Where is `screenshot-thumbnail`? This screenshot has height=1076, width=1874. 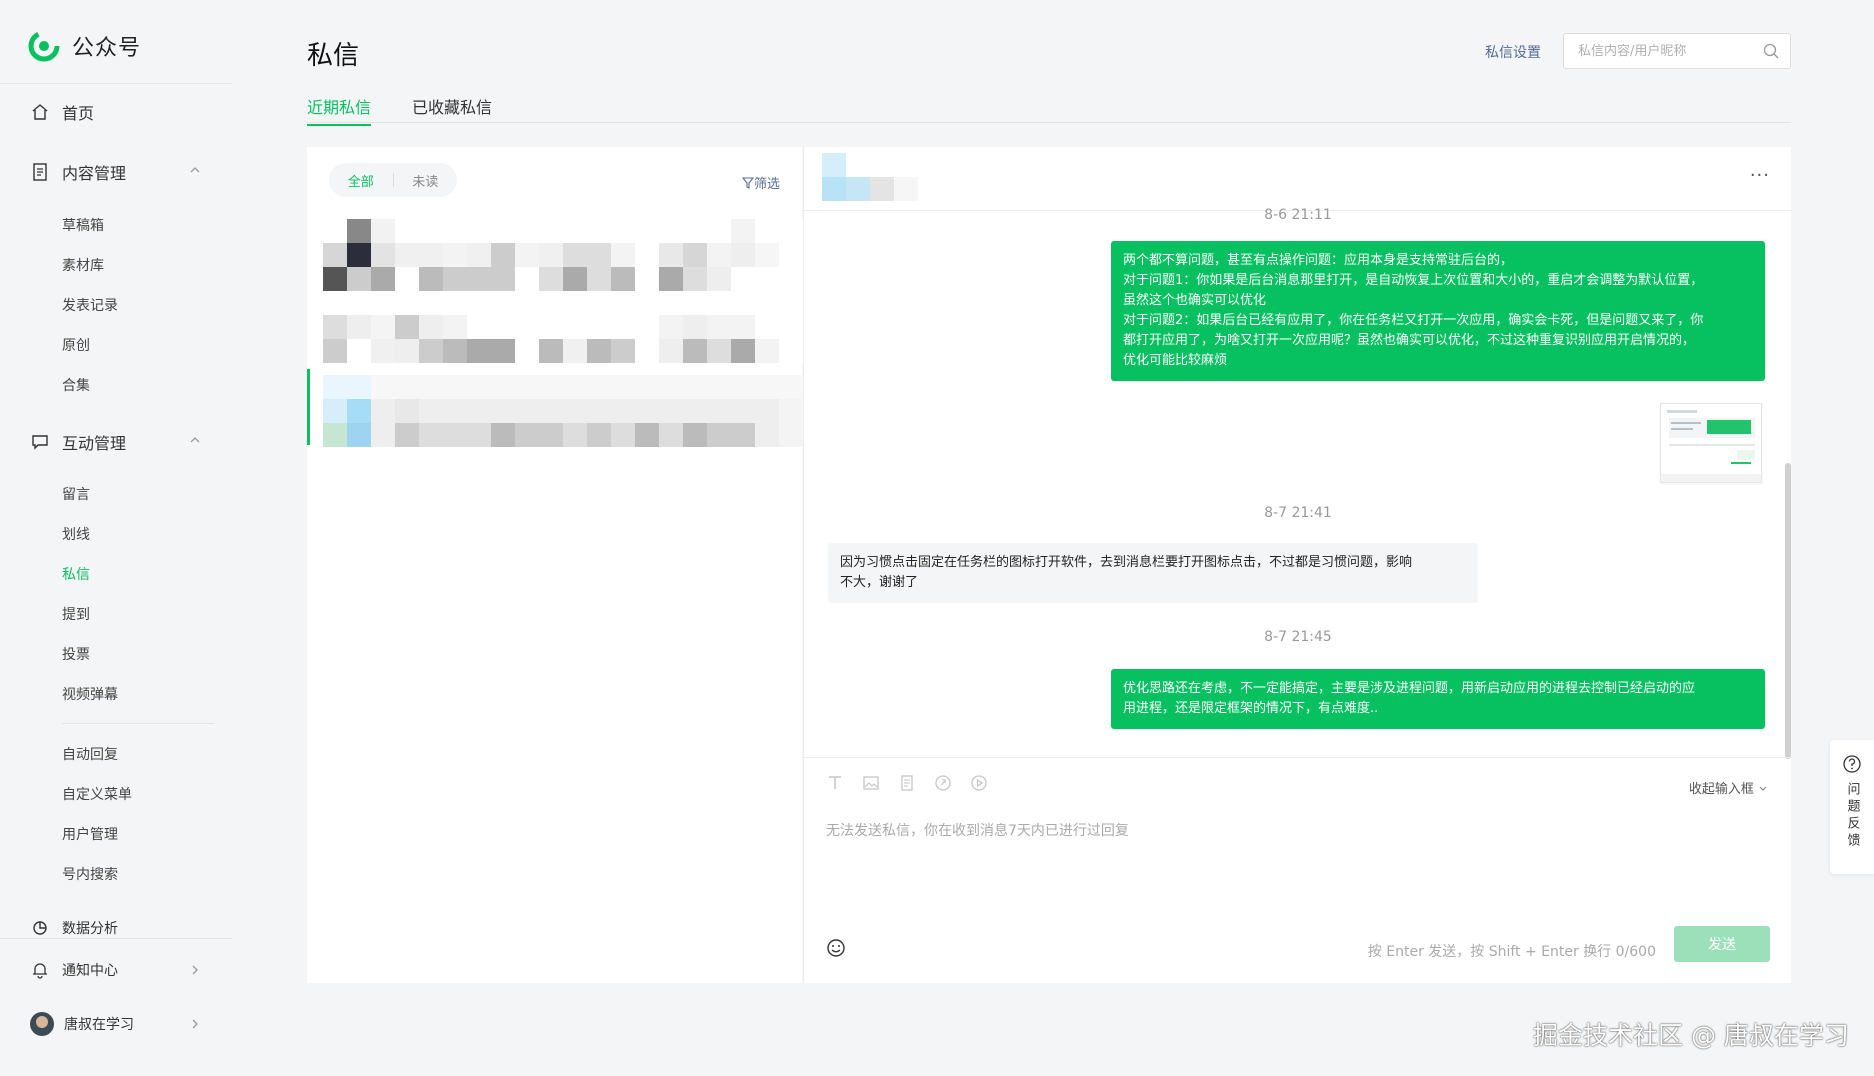 screenshot-thumbnail is located at coordinates (1711, 443).